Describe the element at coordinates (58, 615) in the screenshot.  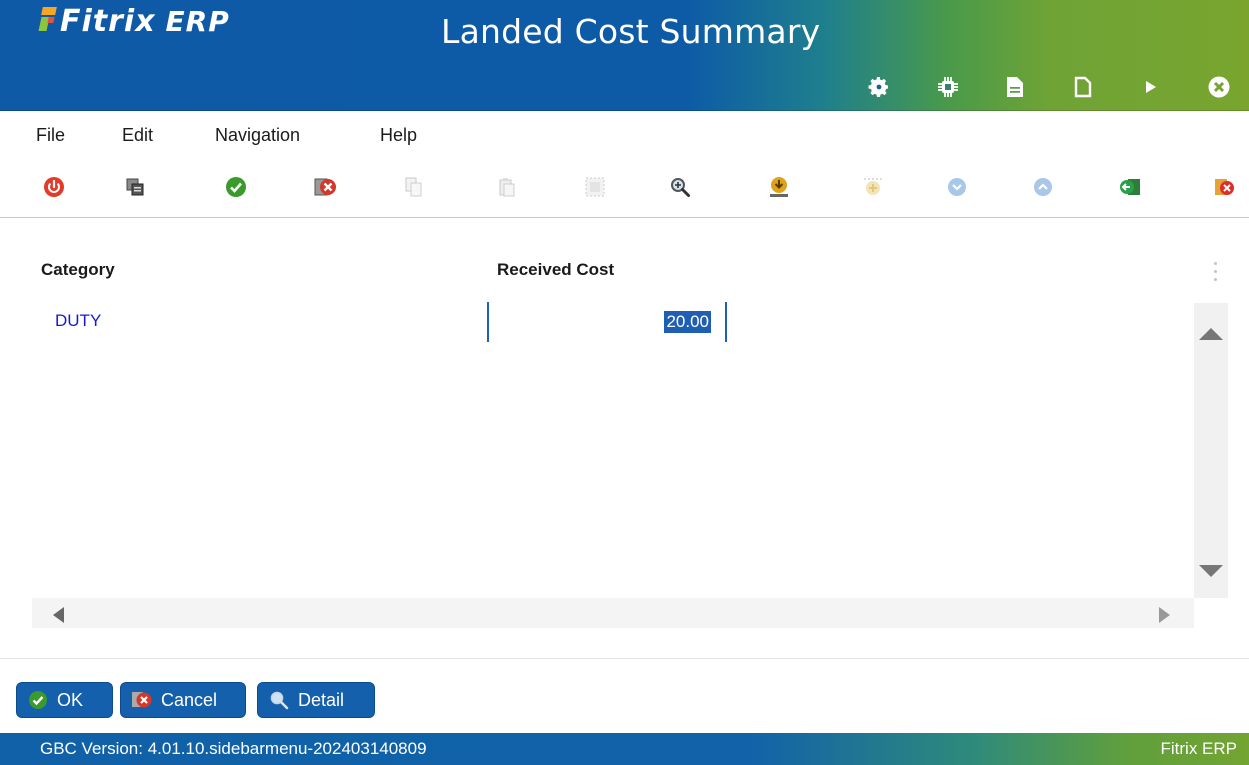
I see `scroll-left-arrow-icon` at that location.